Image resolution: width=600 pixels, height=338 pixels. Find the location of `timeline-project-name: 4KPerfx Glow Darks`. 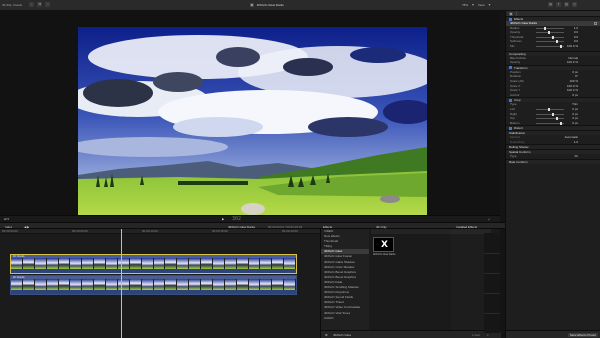

timeline-project-name: 4KPerfx Glow Darks is located at coordinates (241, 227).